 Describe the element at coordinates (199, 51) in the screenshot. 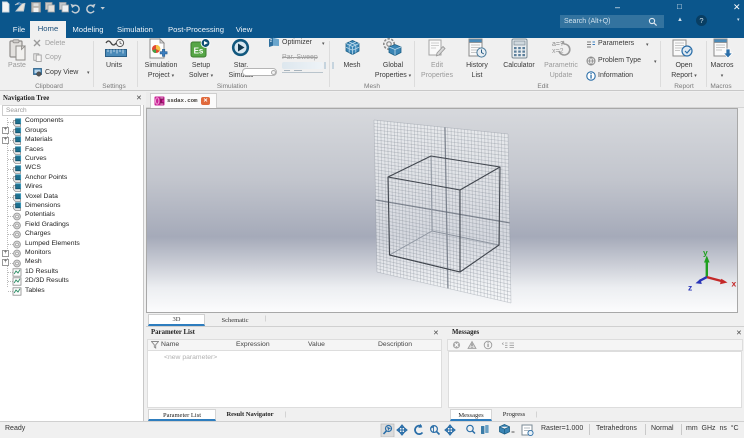

I see `svg-text: Es` at that location.